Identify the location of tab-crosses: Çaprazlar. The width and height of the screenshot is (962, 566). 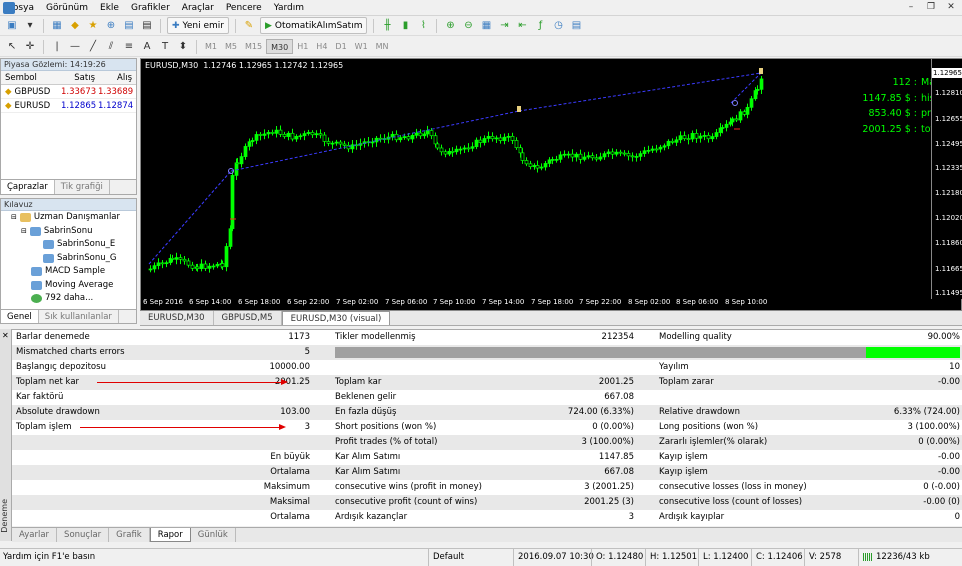
(28, 187).